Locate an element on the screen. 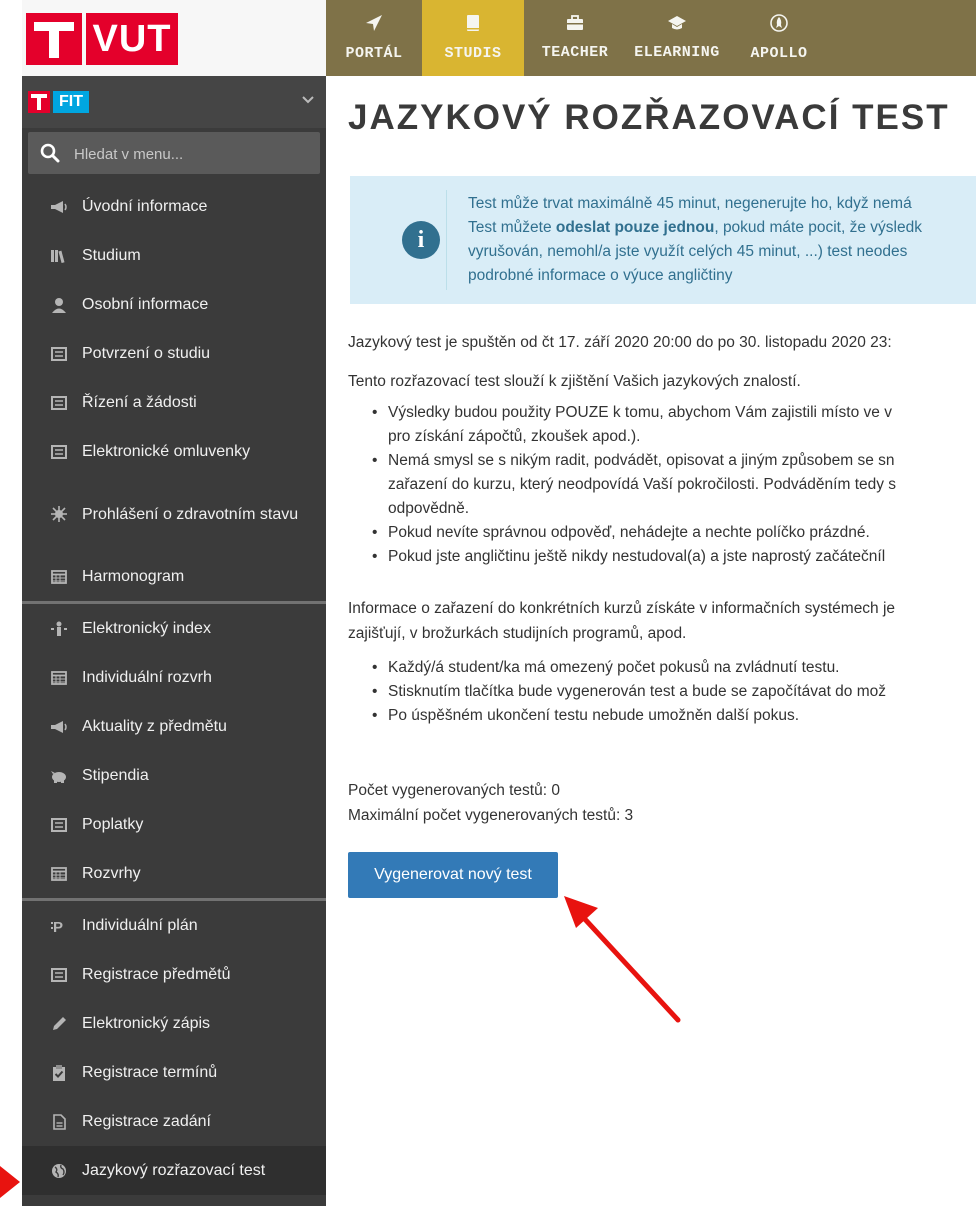 This screenshot has width=976, height=1206. sidebar-item-label: Registrace zadání is located at coordinates (146, 1121).